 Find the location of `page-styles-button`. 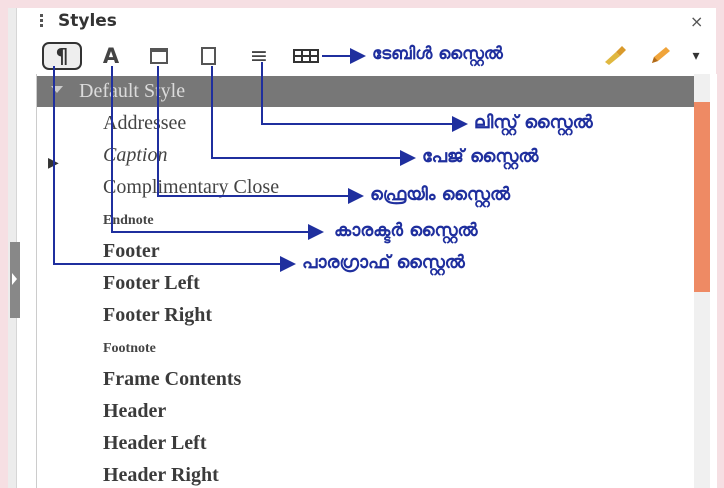

page-styles-button is located at coordinates (208, 56).